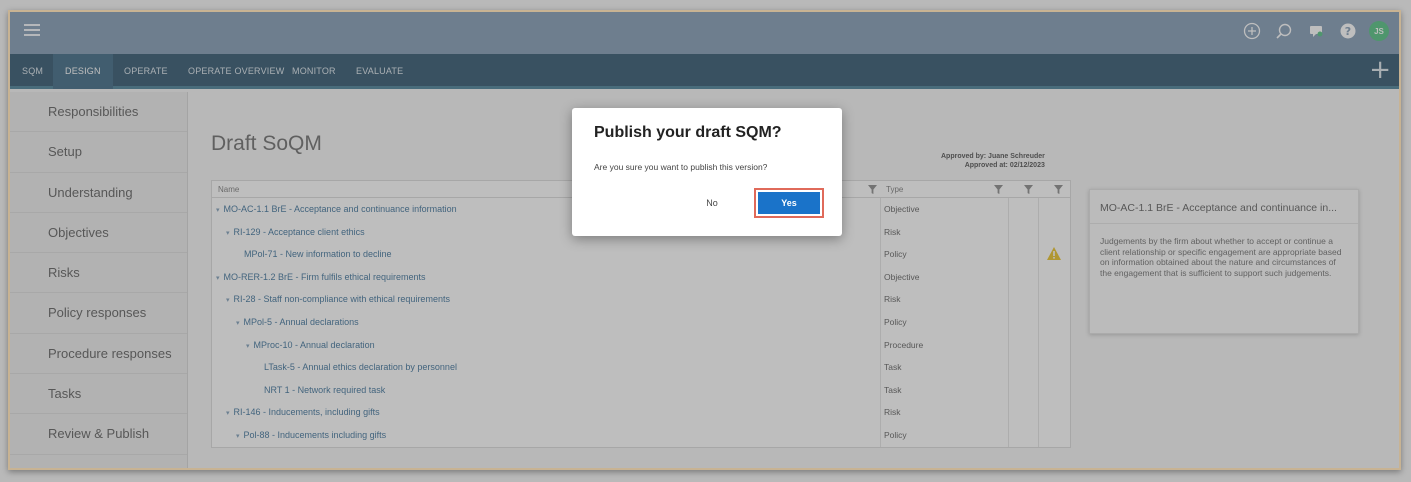  Describe the element at coordinates (688, 132) in the screenshot. I see `dialog-title: Publish your draft SQM?` at that location.